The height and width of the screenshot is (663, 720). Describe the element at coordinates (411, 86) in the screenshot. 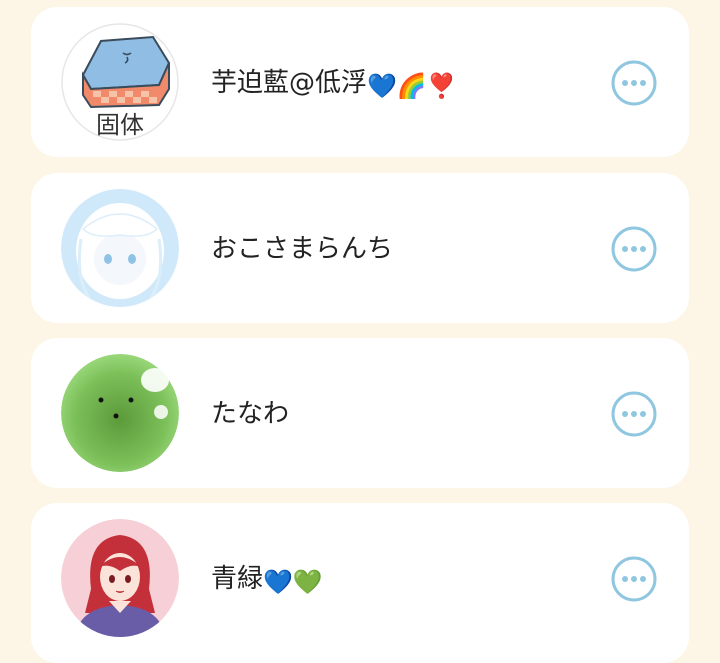

I see `rainbow-icon: 🌈` at that location.